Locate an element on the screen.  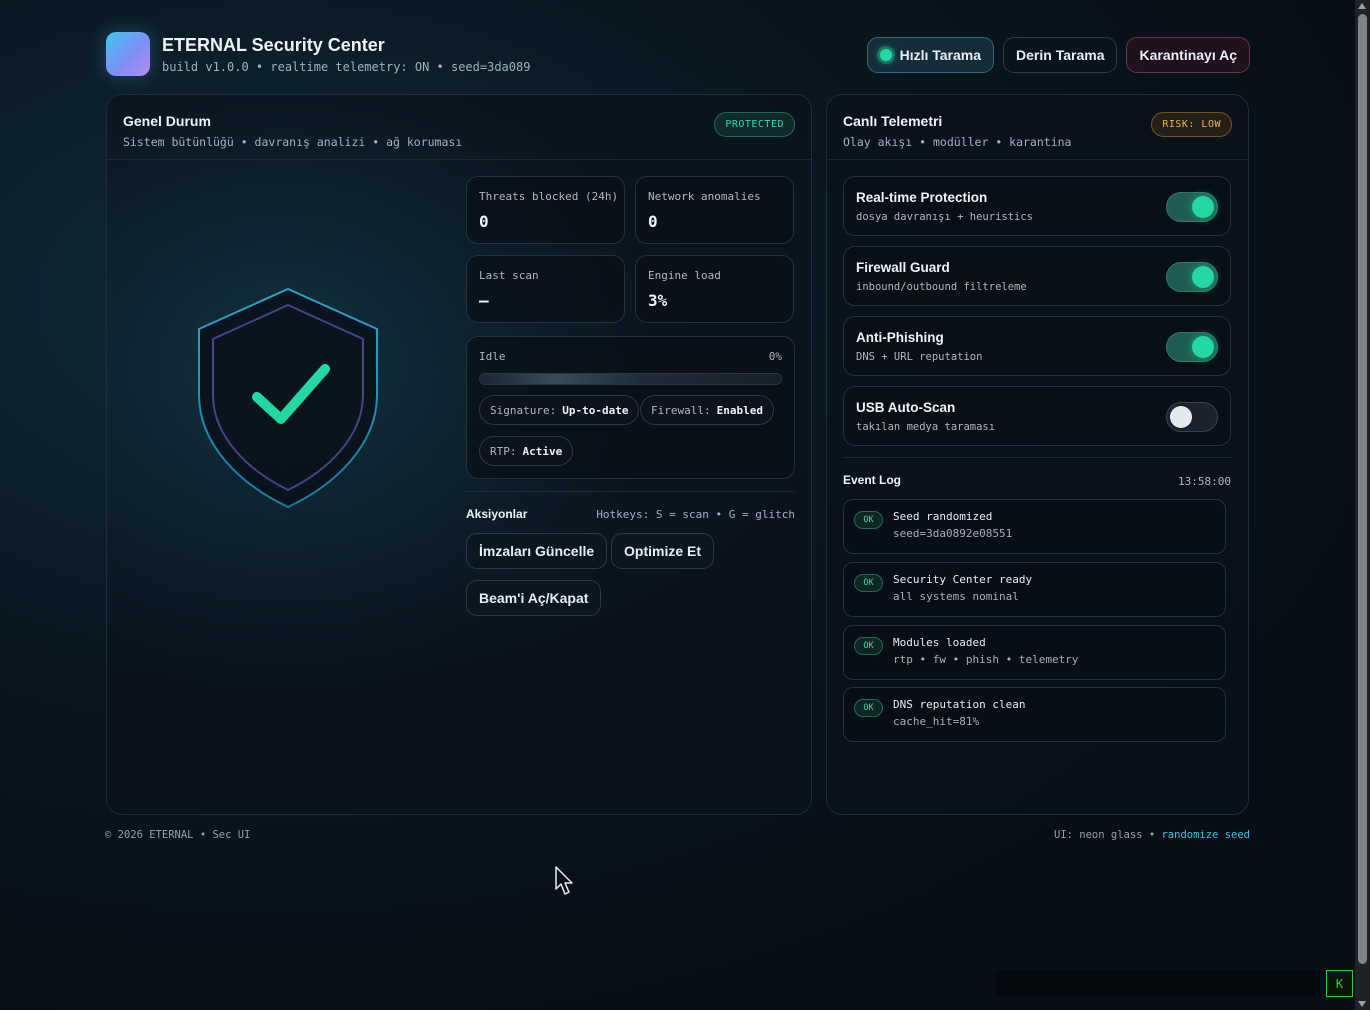
firewall-chip: Firewall: Enabled is located at coordinates (707, 410).